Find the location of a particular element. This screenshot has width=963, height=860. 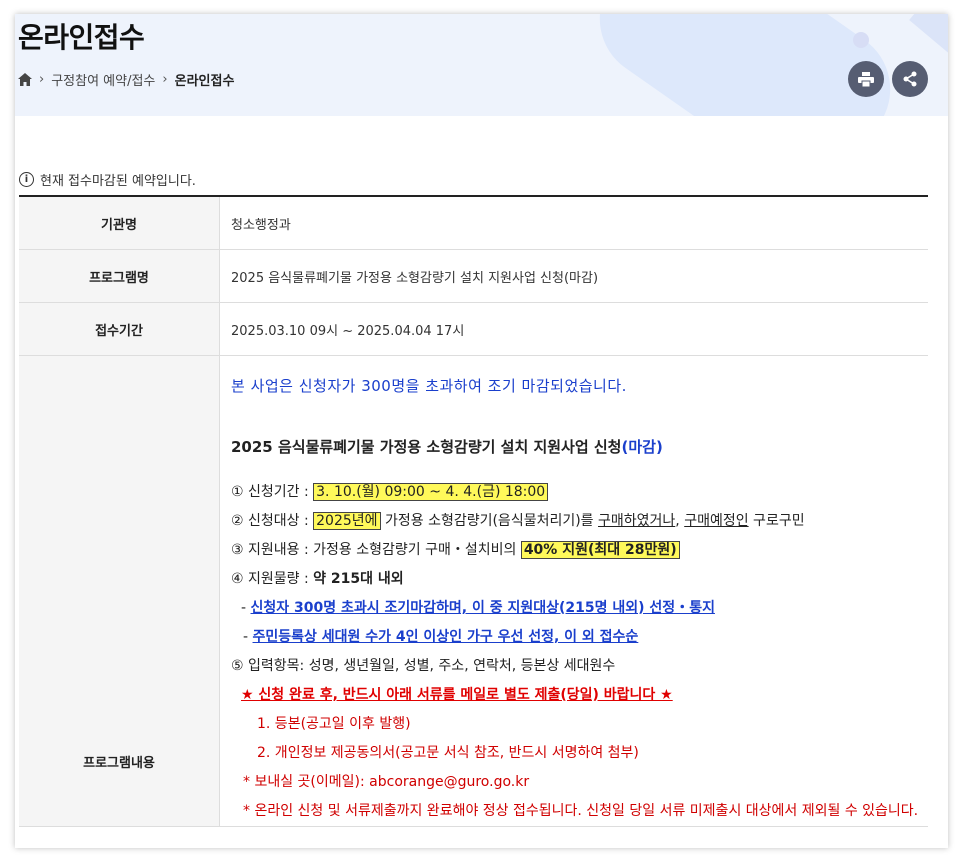

info-icon: i is located at coordinates (26, 179).